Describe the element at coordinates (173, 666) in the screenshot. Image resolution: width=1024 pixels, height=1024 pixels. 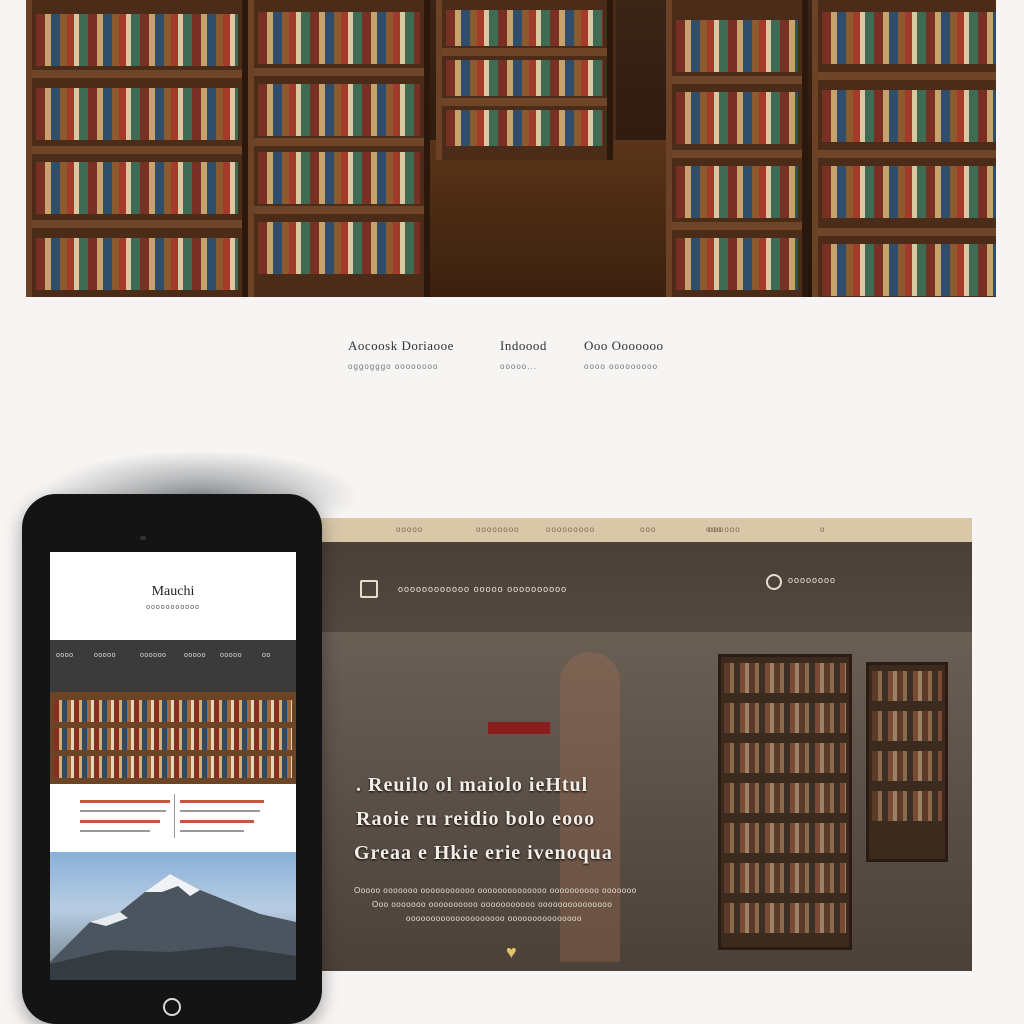
I see `phone-nav-bar: oooo ooooo oooooo ooooo ooooo oo` at that location.